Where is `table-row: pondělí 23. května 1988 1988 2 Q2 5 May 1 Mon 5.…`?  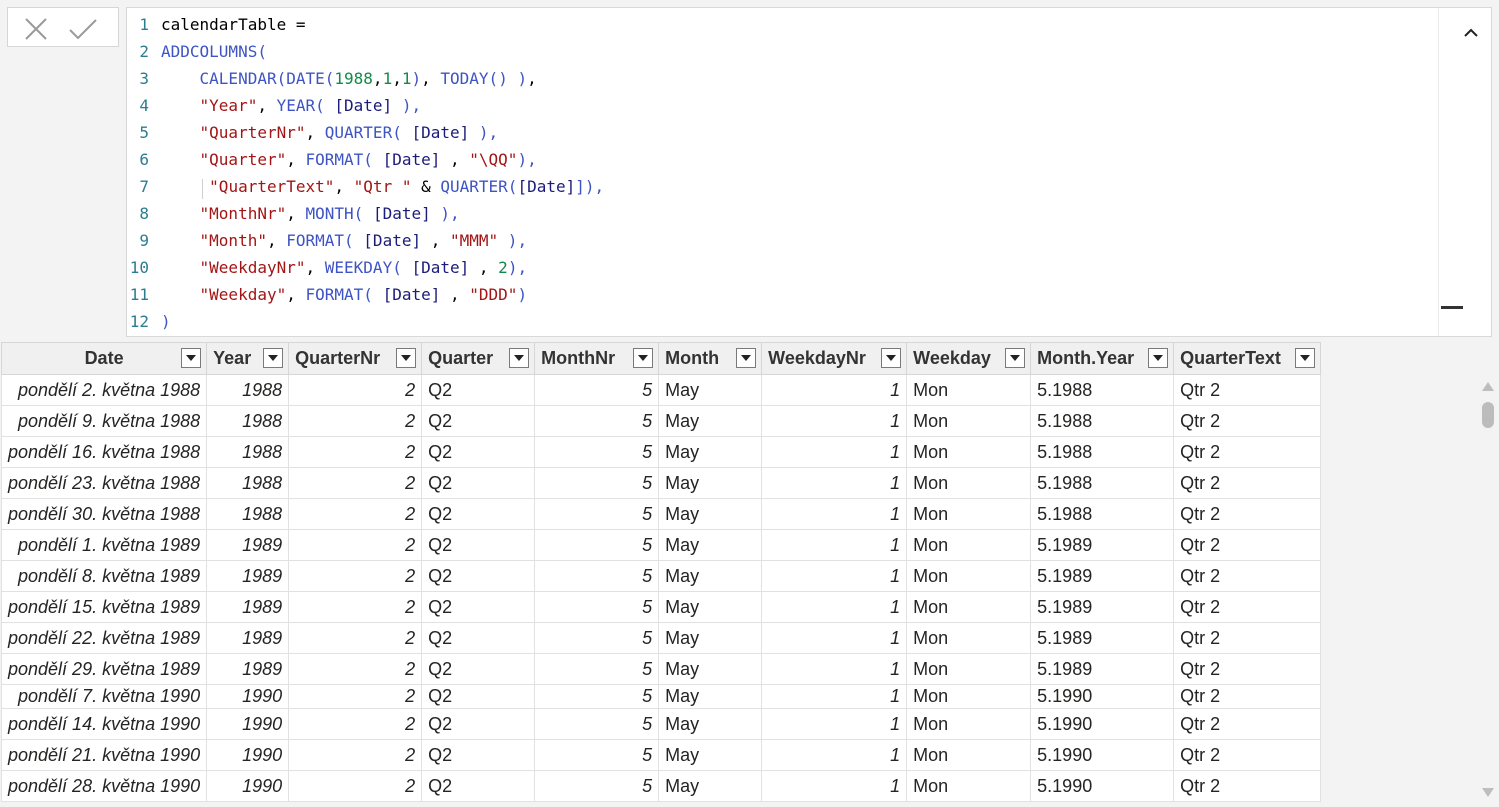
table-row: pondělí 23. května 1988 1988 2 Q2 5 May 1 Mon 5.… is located at coordinates (661, 483).